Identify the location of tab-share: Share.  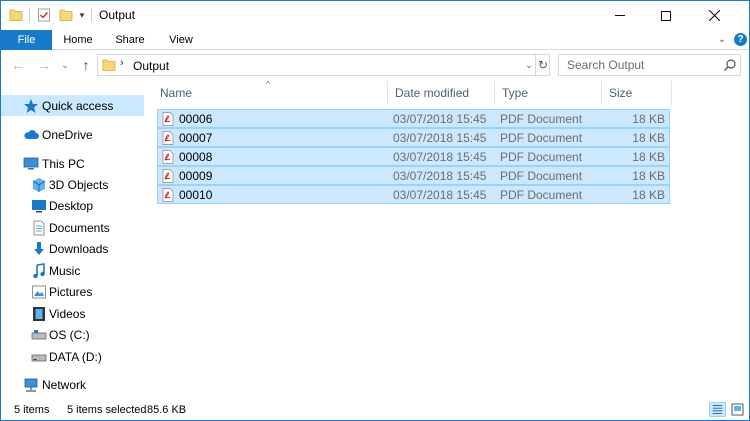
(130, 40).